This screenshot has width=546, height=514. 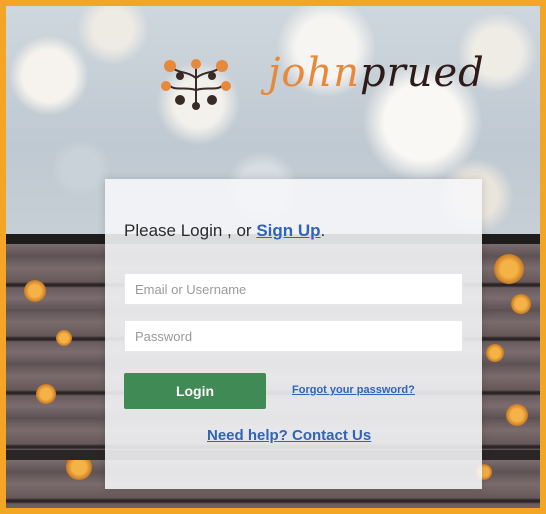 I want to click on forgot-password-link: Forgot your password?, so click(x=353, y=390).